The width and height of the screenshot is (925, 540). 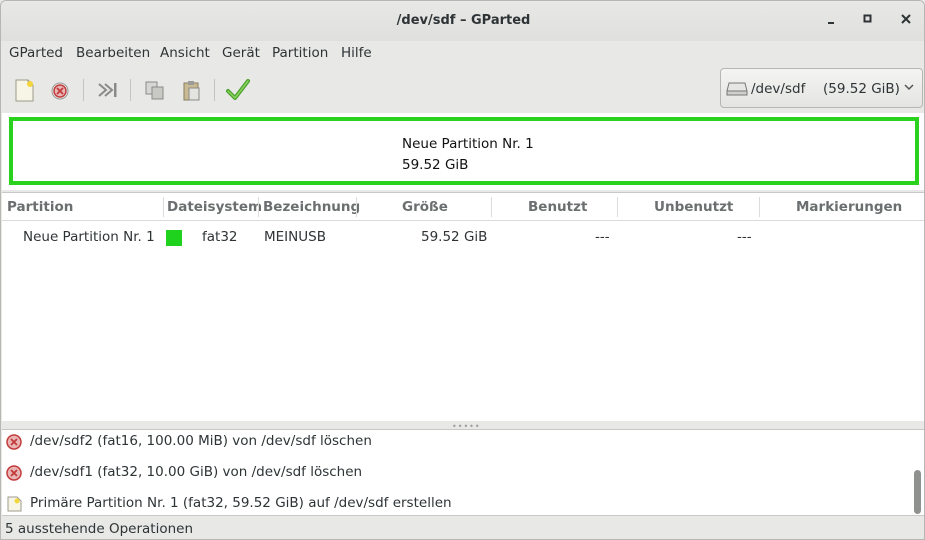 I want to click on partition-block: Neue Partition Nr. 1 59.52 GiB, so click(x=464, y=151).